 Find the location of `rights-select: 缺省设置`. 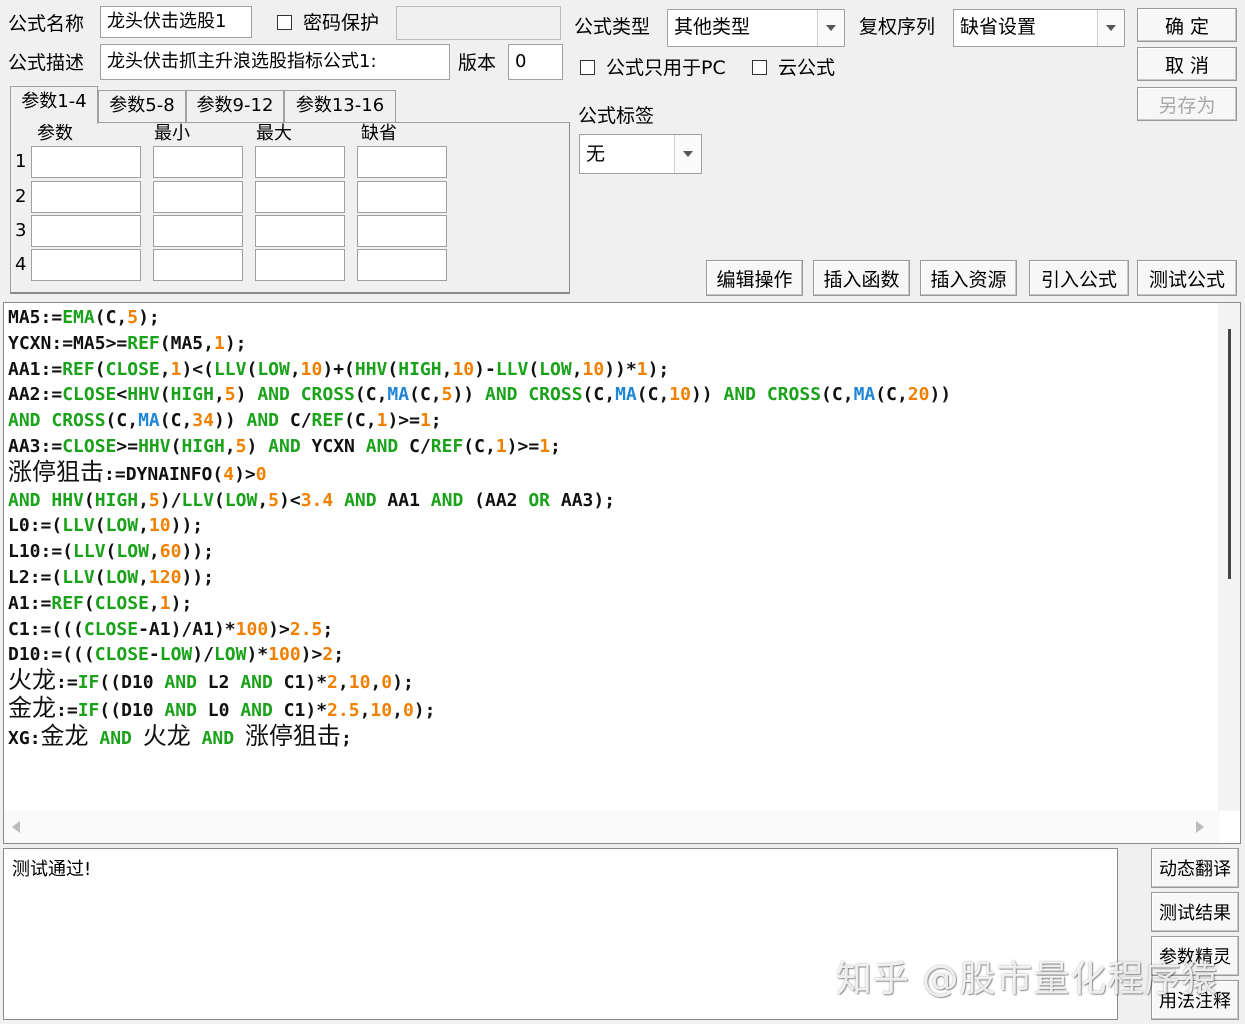

rights-select: 缺省设置 is located at coordinates (1039, 28).